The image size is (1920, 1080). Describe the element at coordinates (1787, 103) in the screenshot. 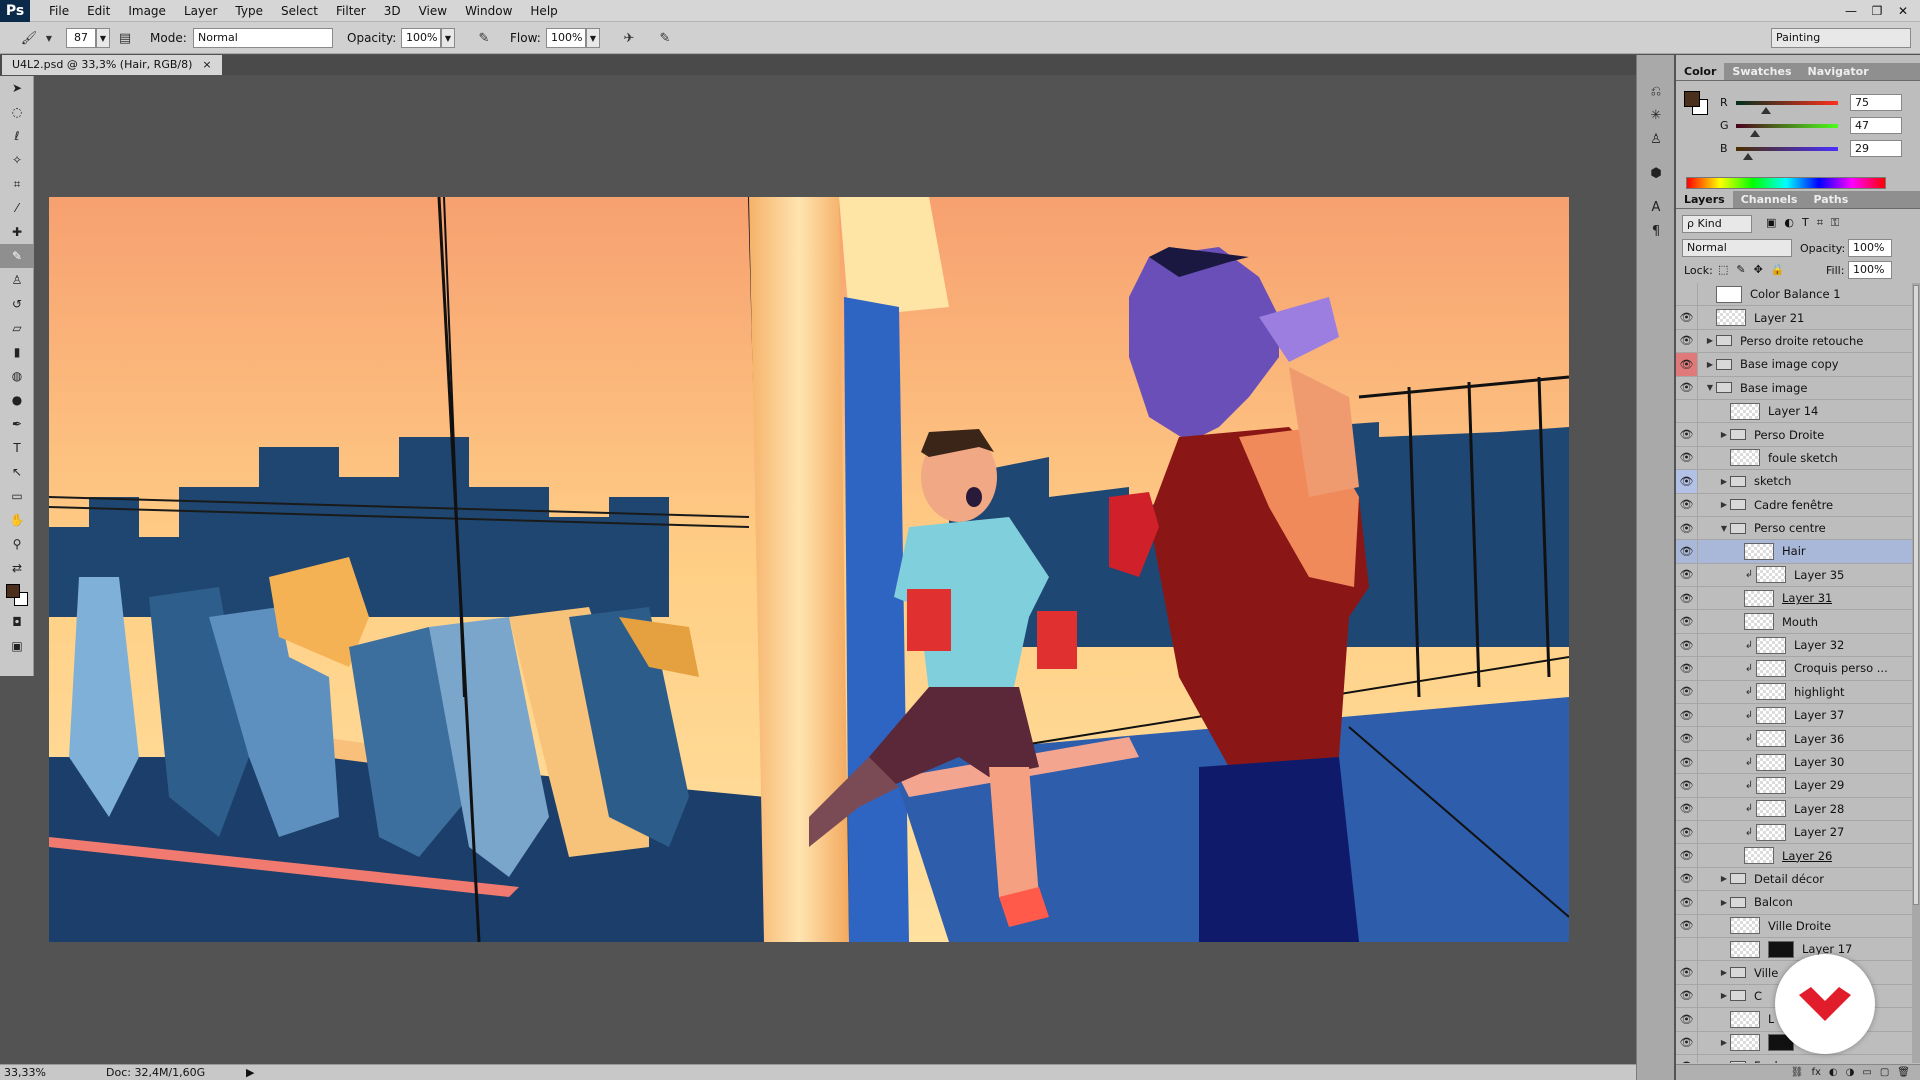

I see `red-slider-track` at that location.